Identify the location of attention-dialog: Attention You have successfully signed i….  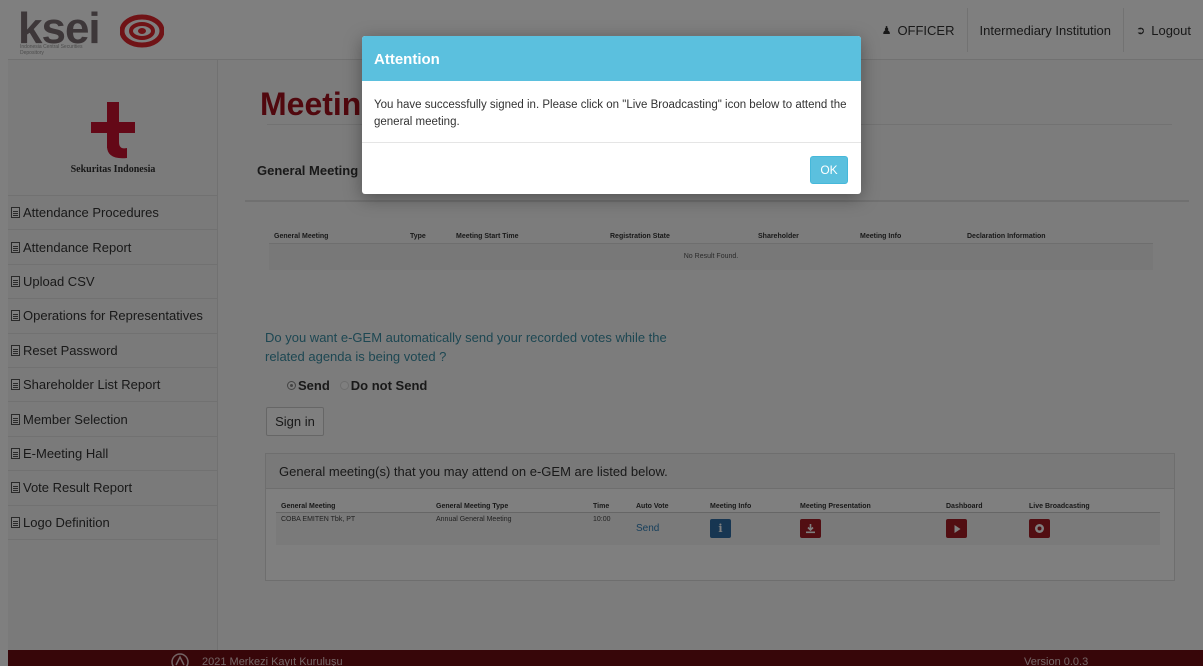
(611, 115).